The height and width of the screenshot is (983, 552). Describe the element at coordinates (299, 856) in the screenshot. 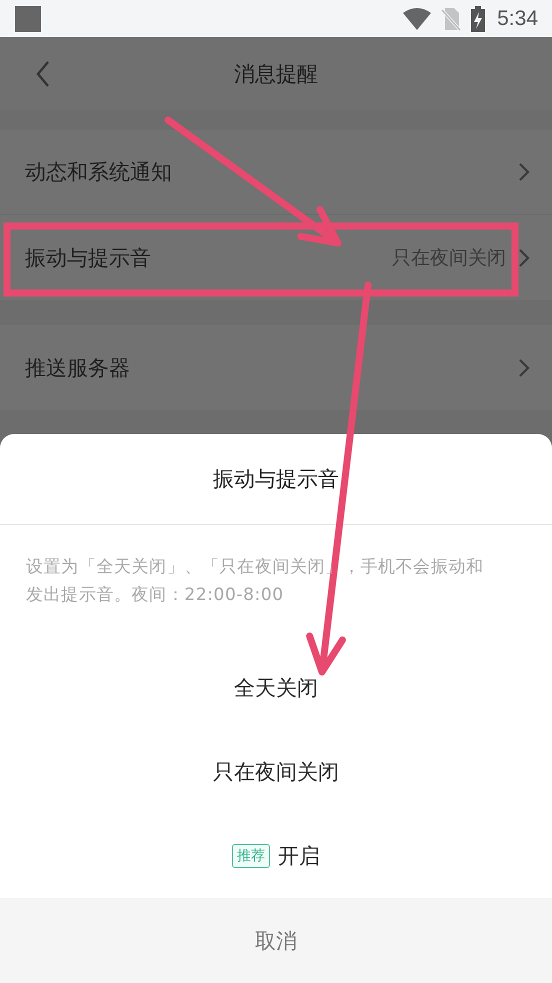

I see `option-label: 开启` at that location.